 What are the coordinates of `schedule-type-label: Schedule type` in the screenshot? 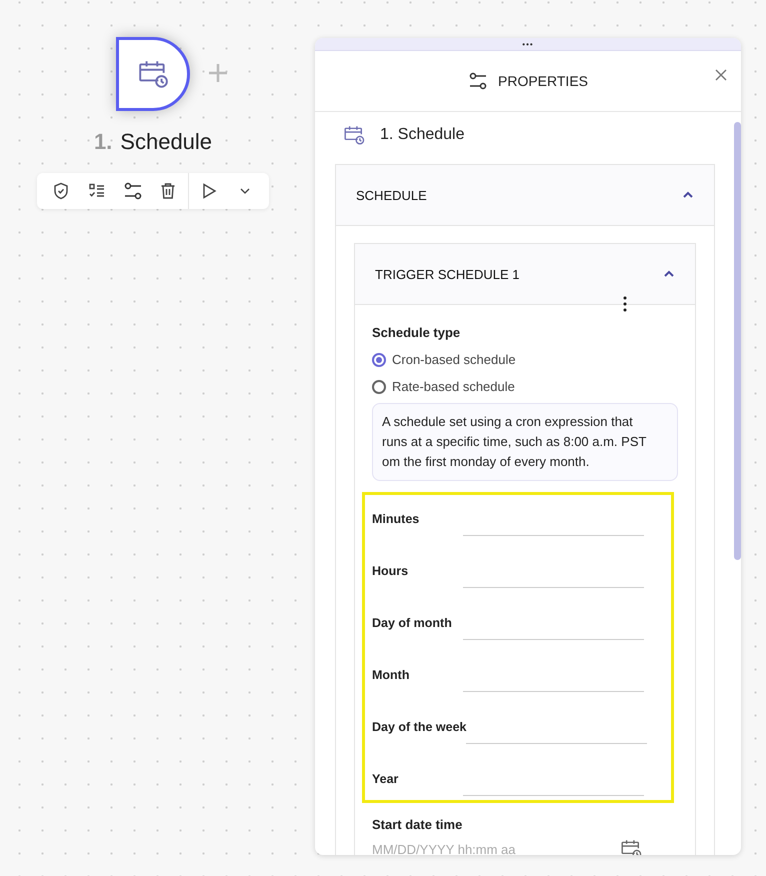 It's located at (417, 332).